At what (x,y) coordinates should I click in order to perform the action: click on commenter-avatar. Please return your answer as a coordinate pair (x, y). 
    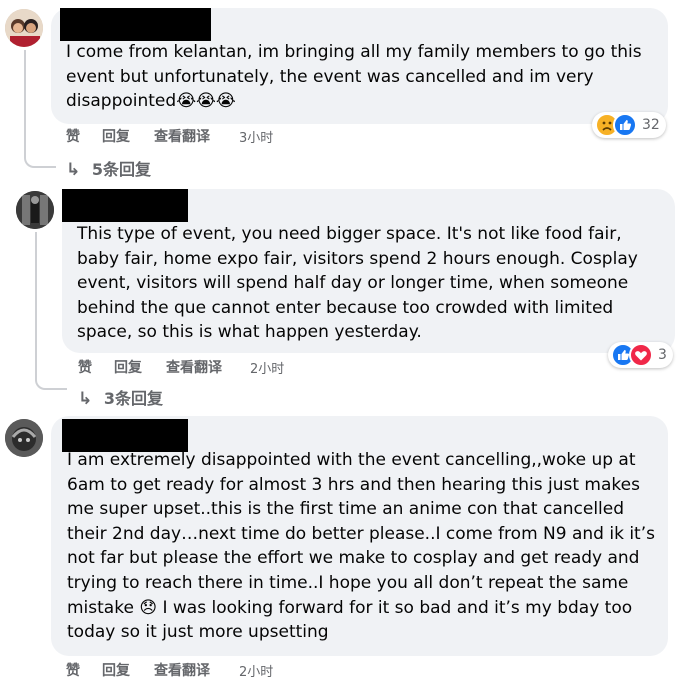
    Looking at the image, I should click on (24, 438).